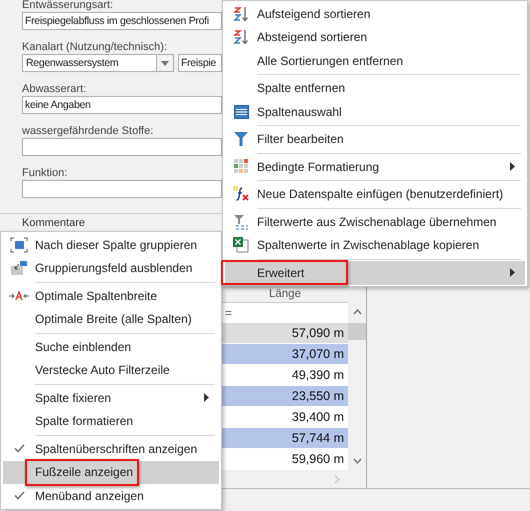  Describe the element at coordinates (241, 166) in the screenshot. I see `color-grid-icon` at that location.